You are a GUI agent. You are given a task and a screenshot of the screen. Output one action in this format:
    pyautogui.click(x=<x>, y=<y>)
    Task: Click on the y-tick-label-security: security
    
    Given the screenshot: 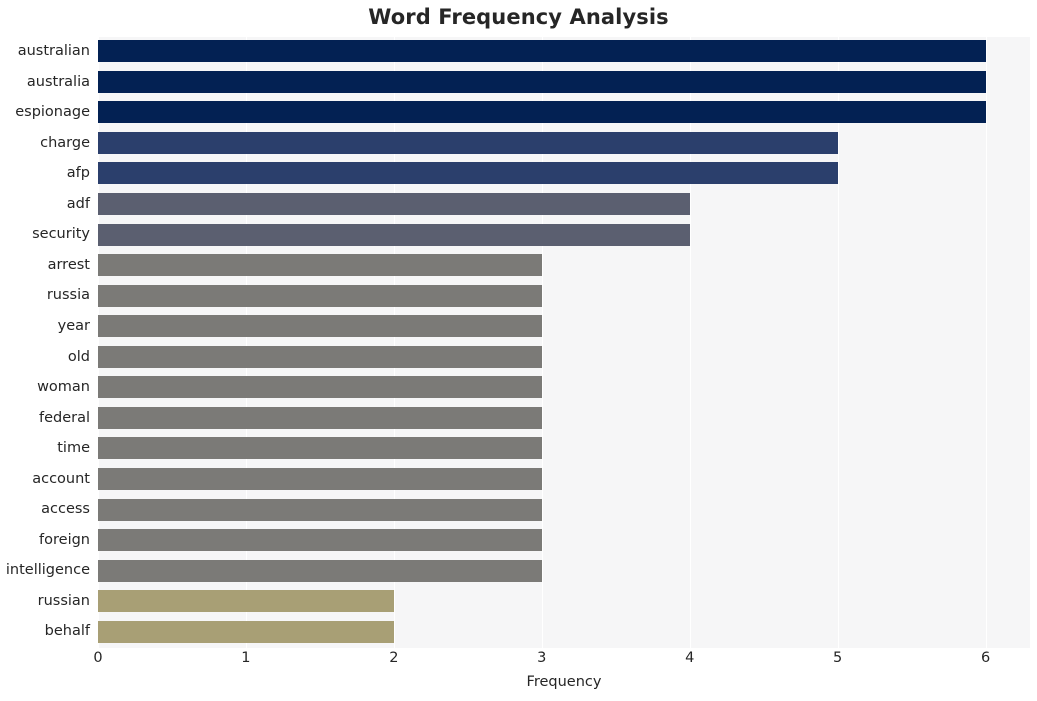 What is the action you would take?
    pyautogui.click(x=61, y=234)
    